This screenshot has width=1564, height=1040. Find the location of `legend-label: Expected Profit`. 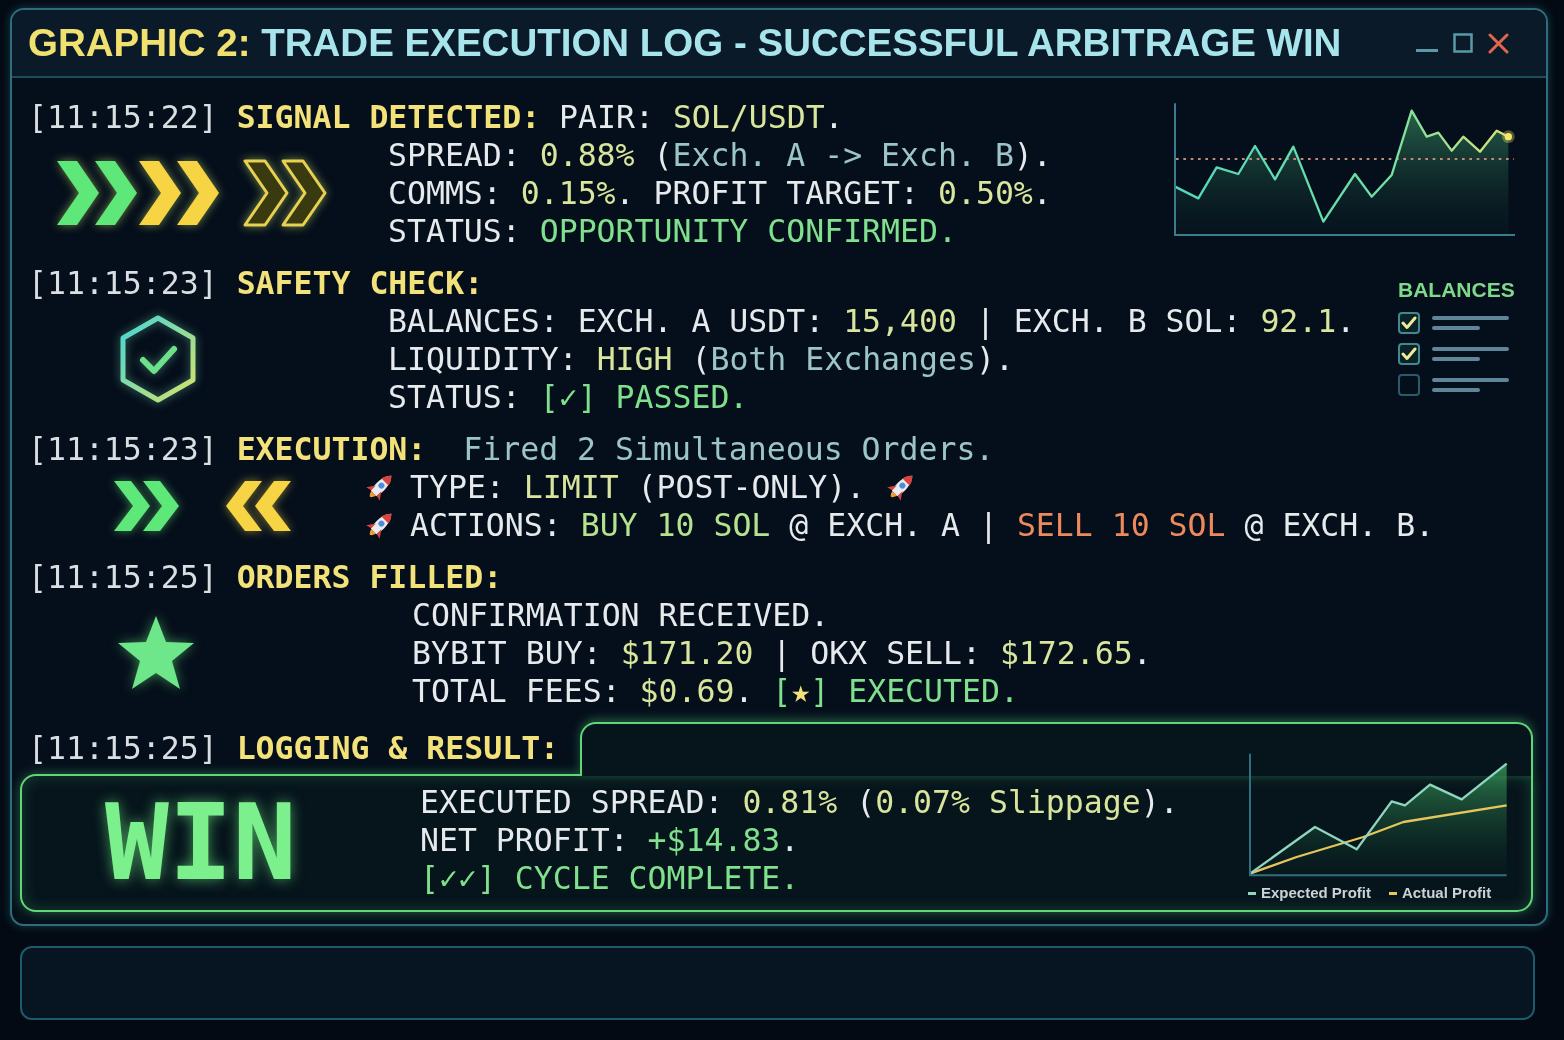

legend-label: Expected Profit is located at coordinates (1316, 893).